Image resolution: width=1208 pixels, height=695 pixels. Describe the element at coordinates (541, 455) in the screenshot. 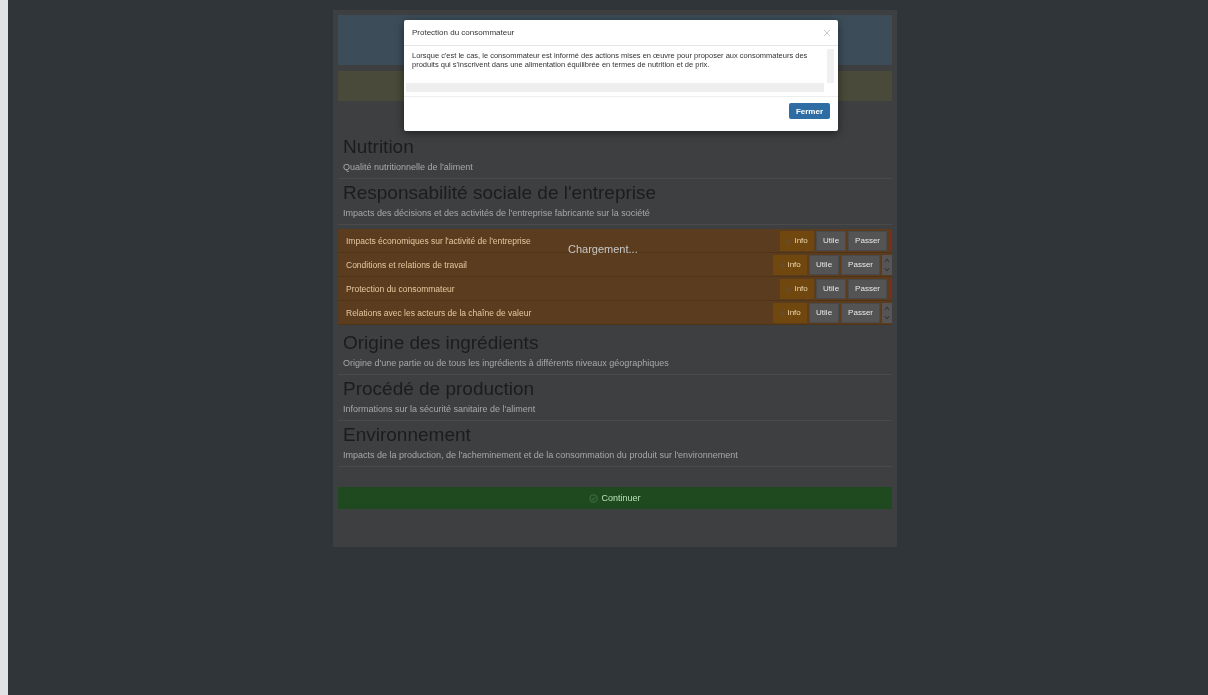

I see `section-description: Impacts de la production, de l'acheminement et de la consommation du produit sur l'environnement` at that location.